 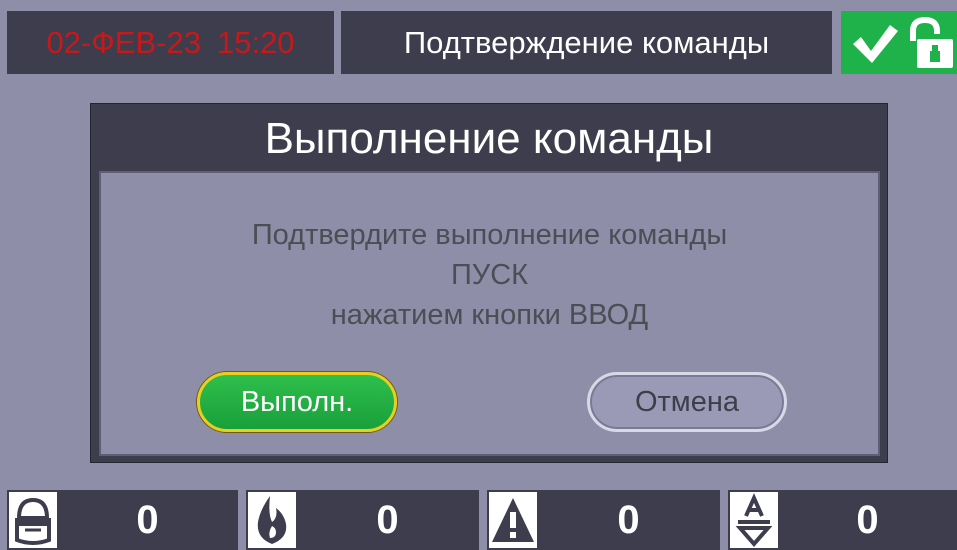 I want to click on fire-counter: 0, so click(x=362, y=520).